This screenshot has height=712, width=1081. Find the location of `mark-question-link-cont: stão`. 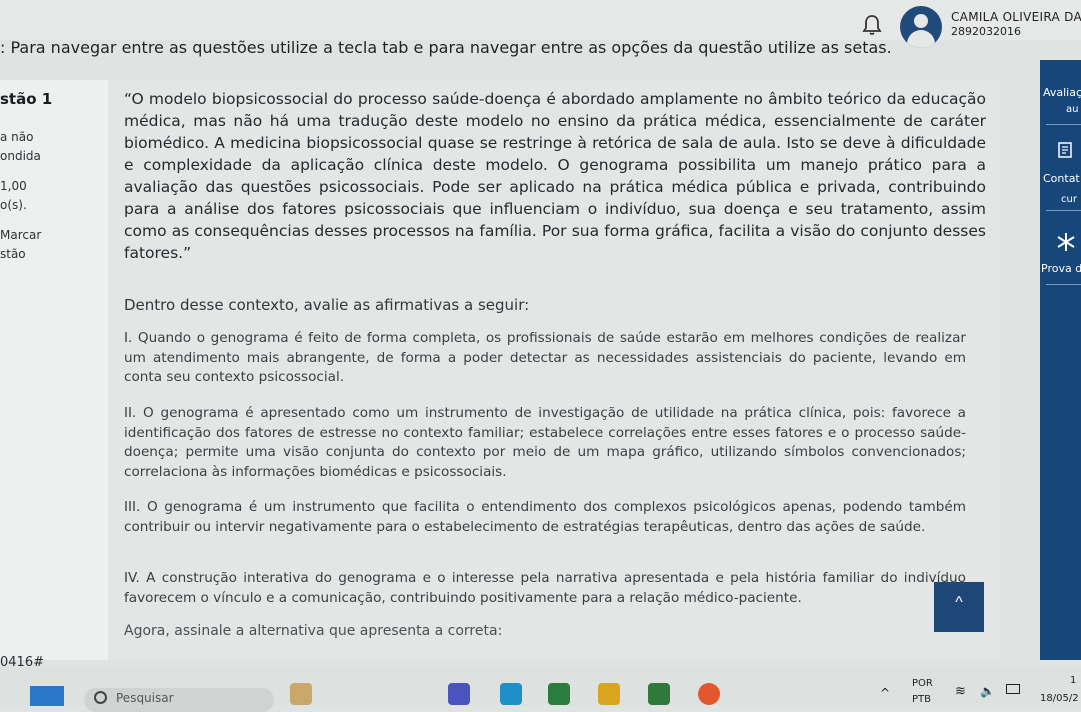

mark-question-link-cont: stão is located at coordinates (13, 254).